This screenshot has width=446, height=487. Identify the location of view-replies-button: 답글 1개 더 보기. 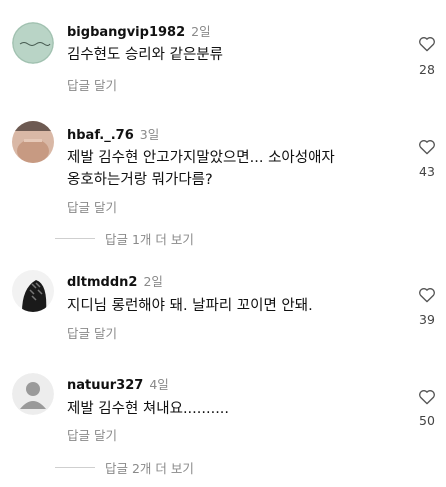
(124, 238).